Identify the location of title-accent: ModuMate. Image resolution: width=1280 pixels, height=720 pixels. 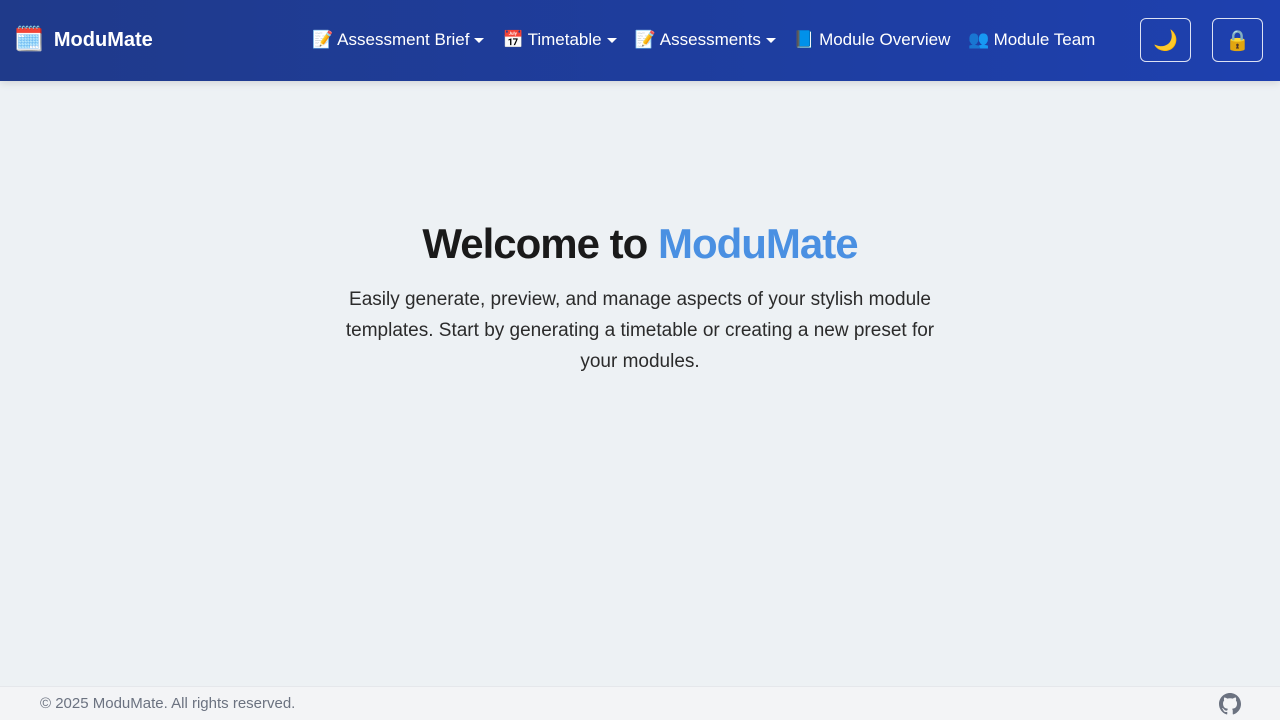
(758, 243).